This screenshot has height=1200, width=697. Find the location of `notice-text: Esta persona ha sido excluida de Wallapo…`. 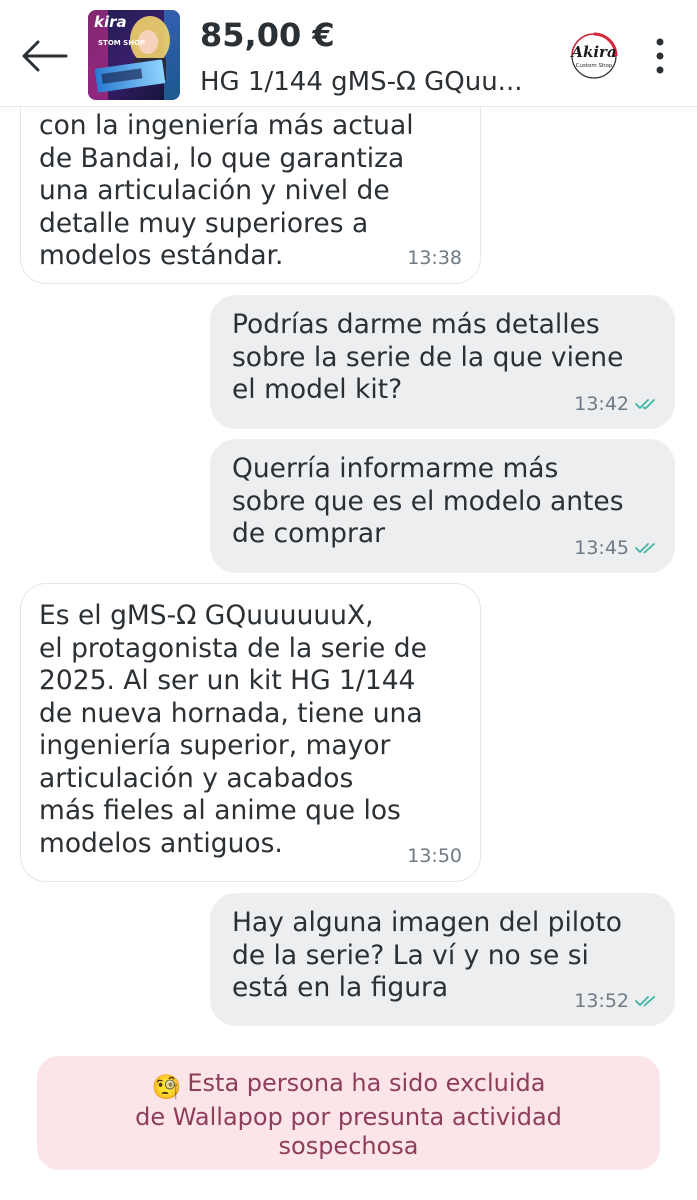

notice-text: Esta persona ha sido excluida de Wallapo… is located at coordinates (348, 1114).